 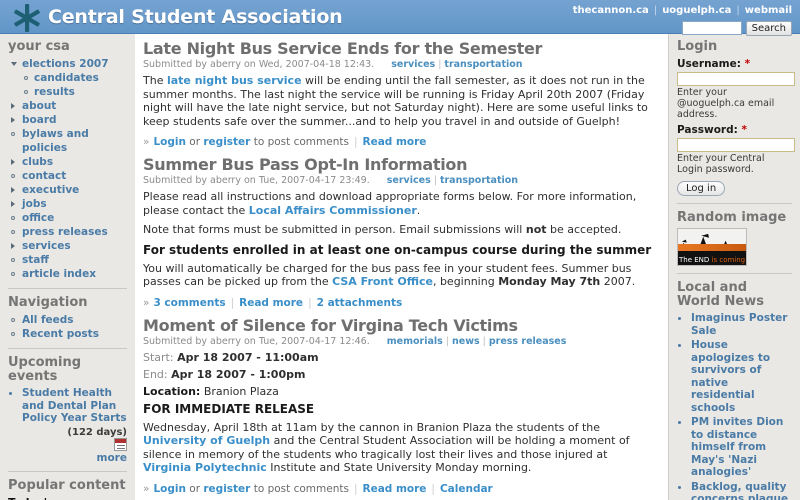 What do you see at coordinates (466, 489) in the screenshot?
I see `calendar-link: Calendar` at bounding box center [466, 489].